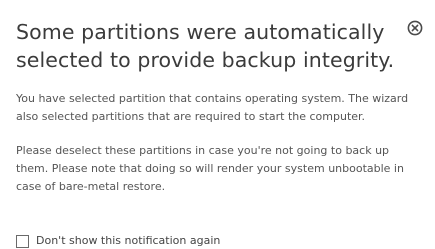 This screenshot has height=249, width=435. I want to click on dont-show-again-option: Don't show this notification again, so click(118, 241).